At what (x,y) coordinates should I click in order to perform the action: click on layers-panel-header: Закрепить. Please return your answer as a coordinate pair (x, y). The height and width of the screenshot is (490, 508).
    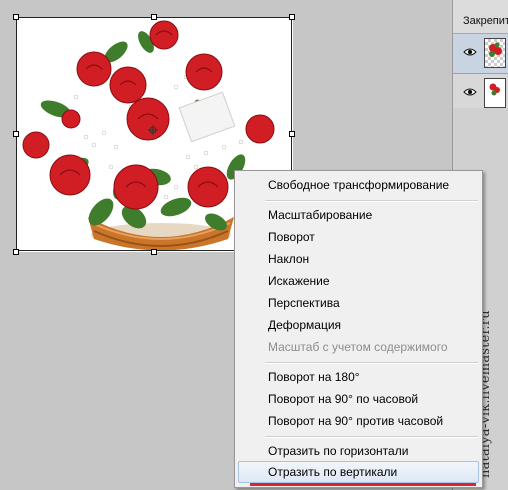
    Looking at the image, I should click on (480, 17).